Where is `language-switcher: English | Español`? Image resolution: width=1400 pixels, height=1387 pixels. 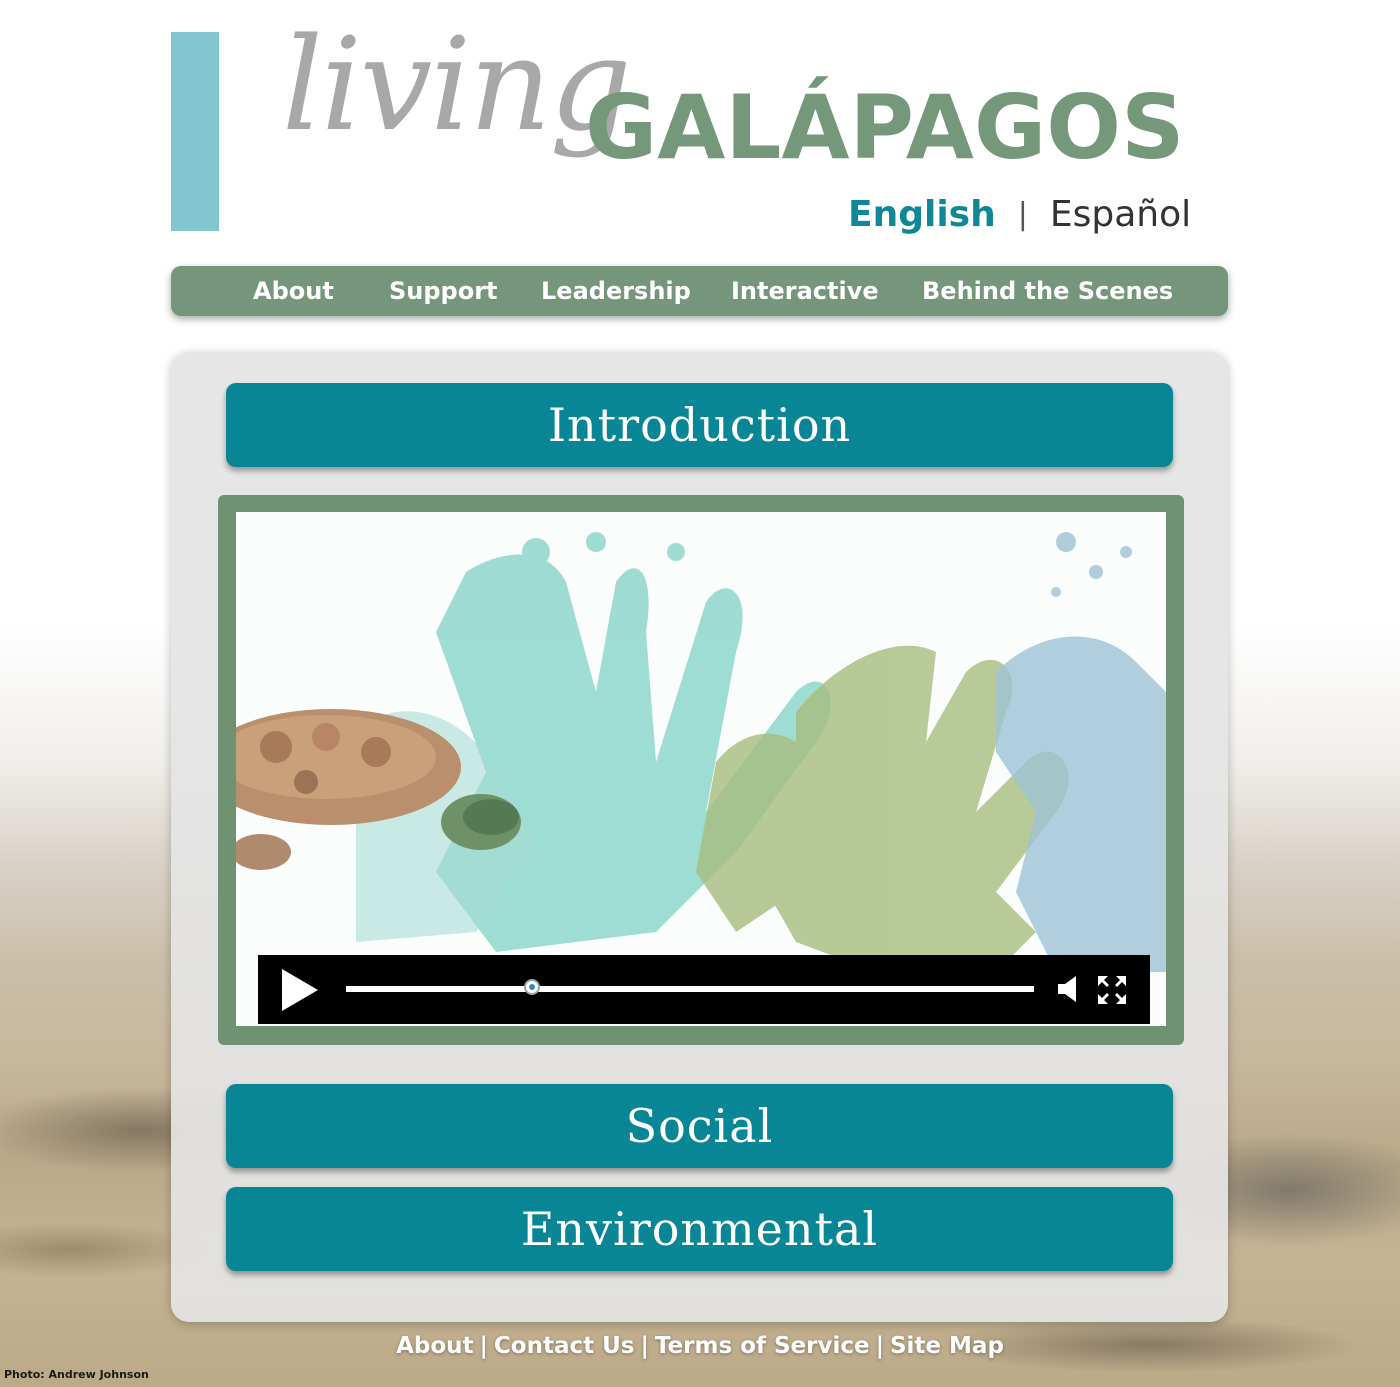
language-switcher: English | Español is located at coordinates (1019, 215).